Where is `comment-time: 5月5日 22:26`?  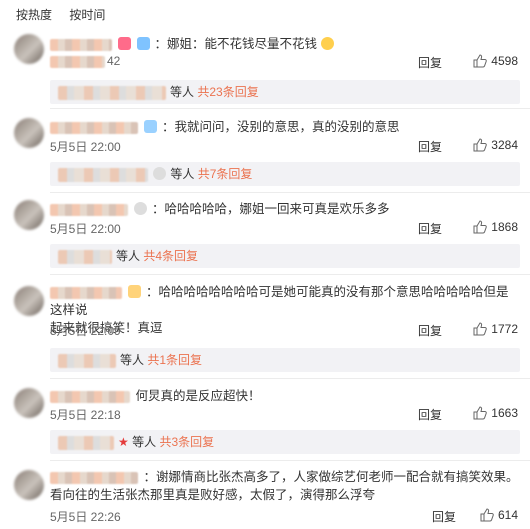 comment-time: 5月5日 22:26 is located at coordinates (85, 517).